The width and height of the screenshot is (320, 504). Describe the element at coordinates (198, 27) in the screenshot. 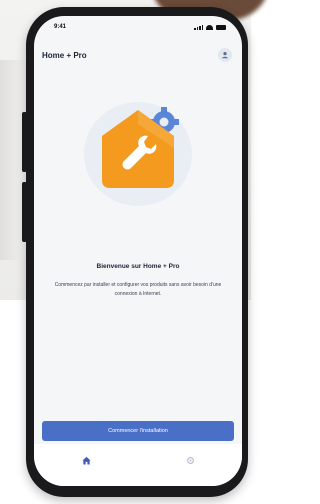

I see `signal-icon` at that location.